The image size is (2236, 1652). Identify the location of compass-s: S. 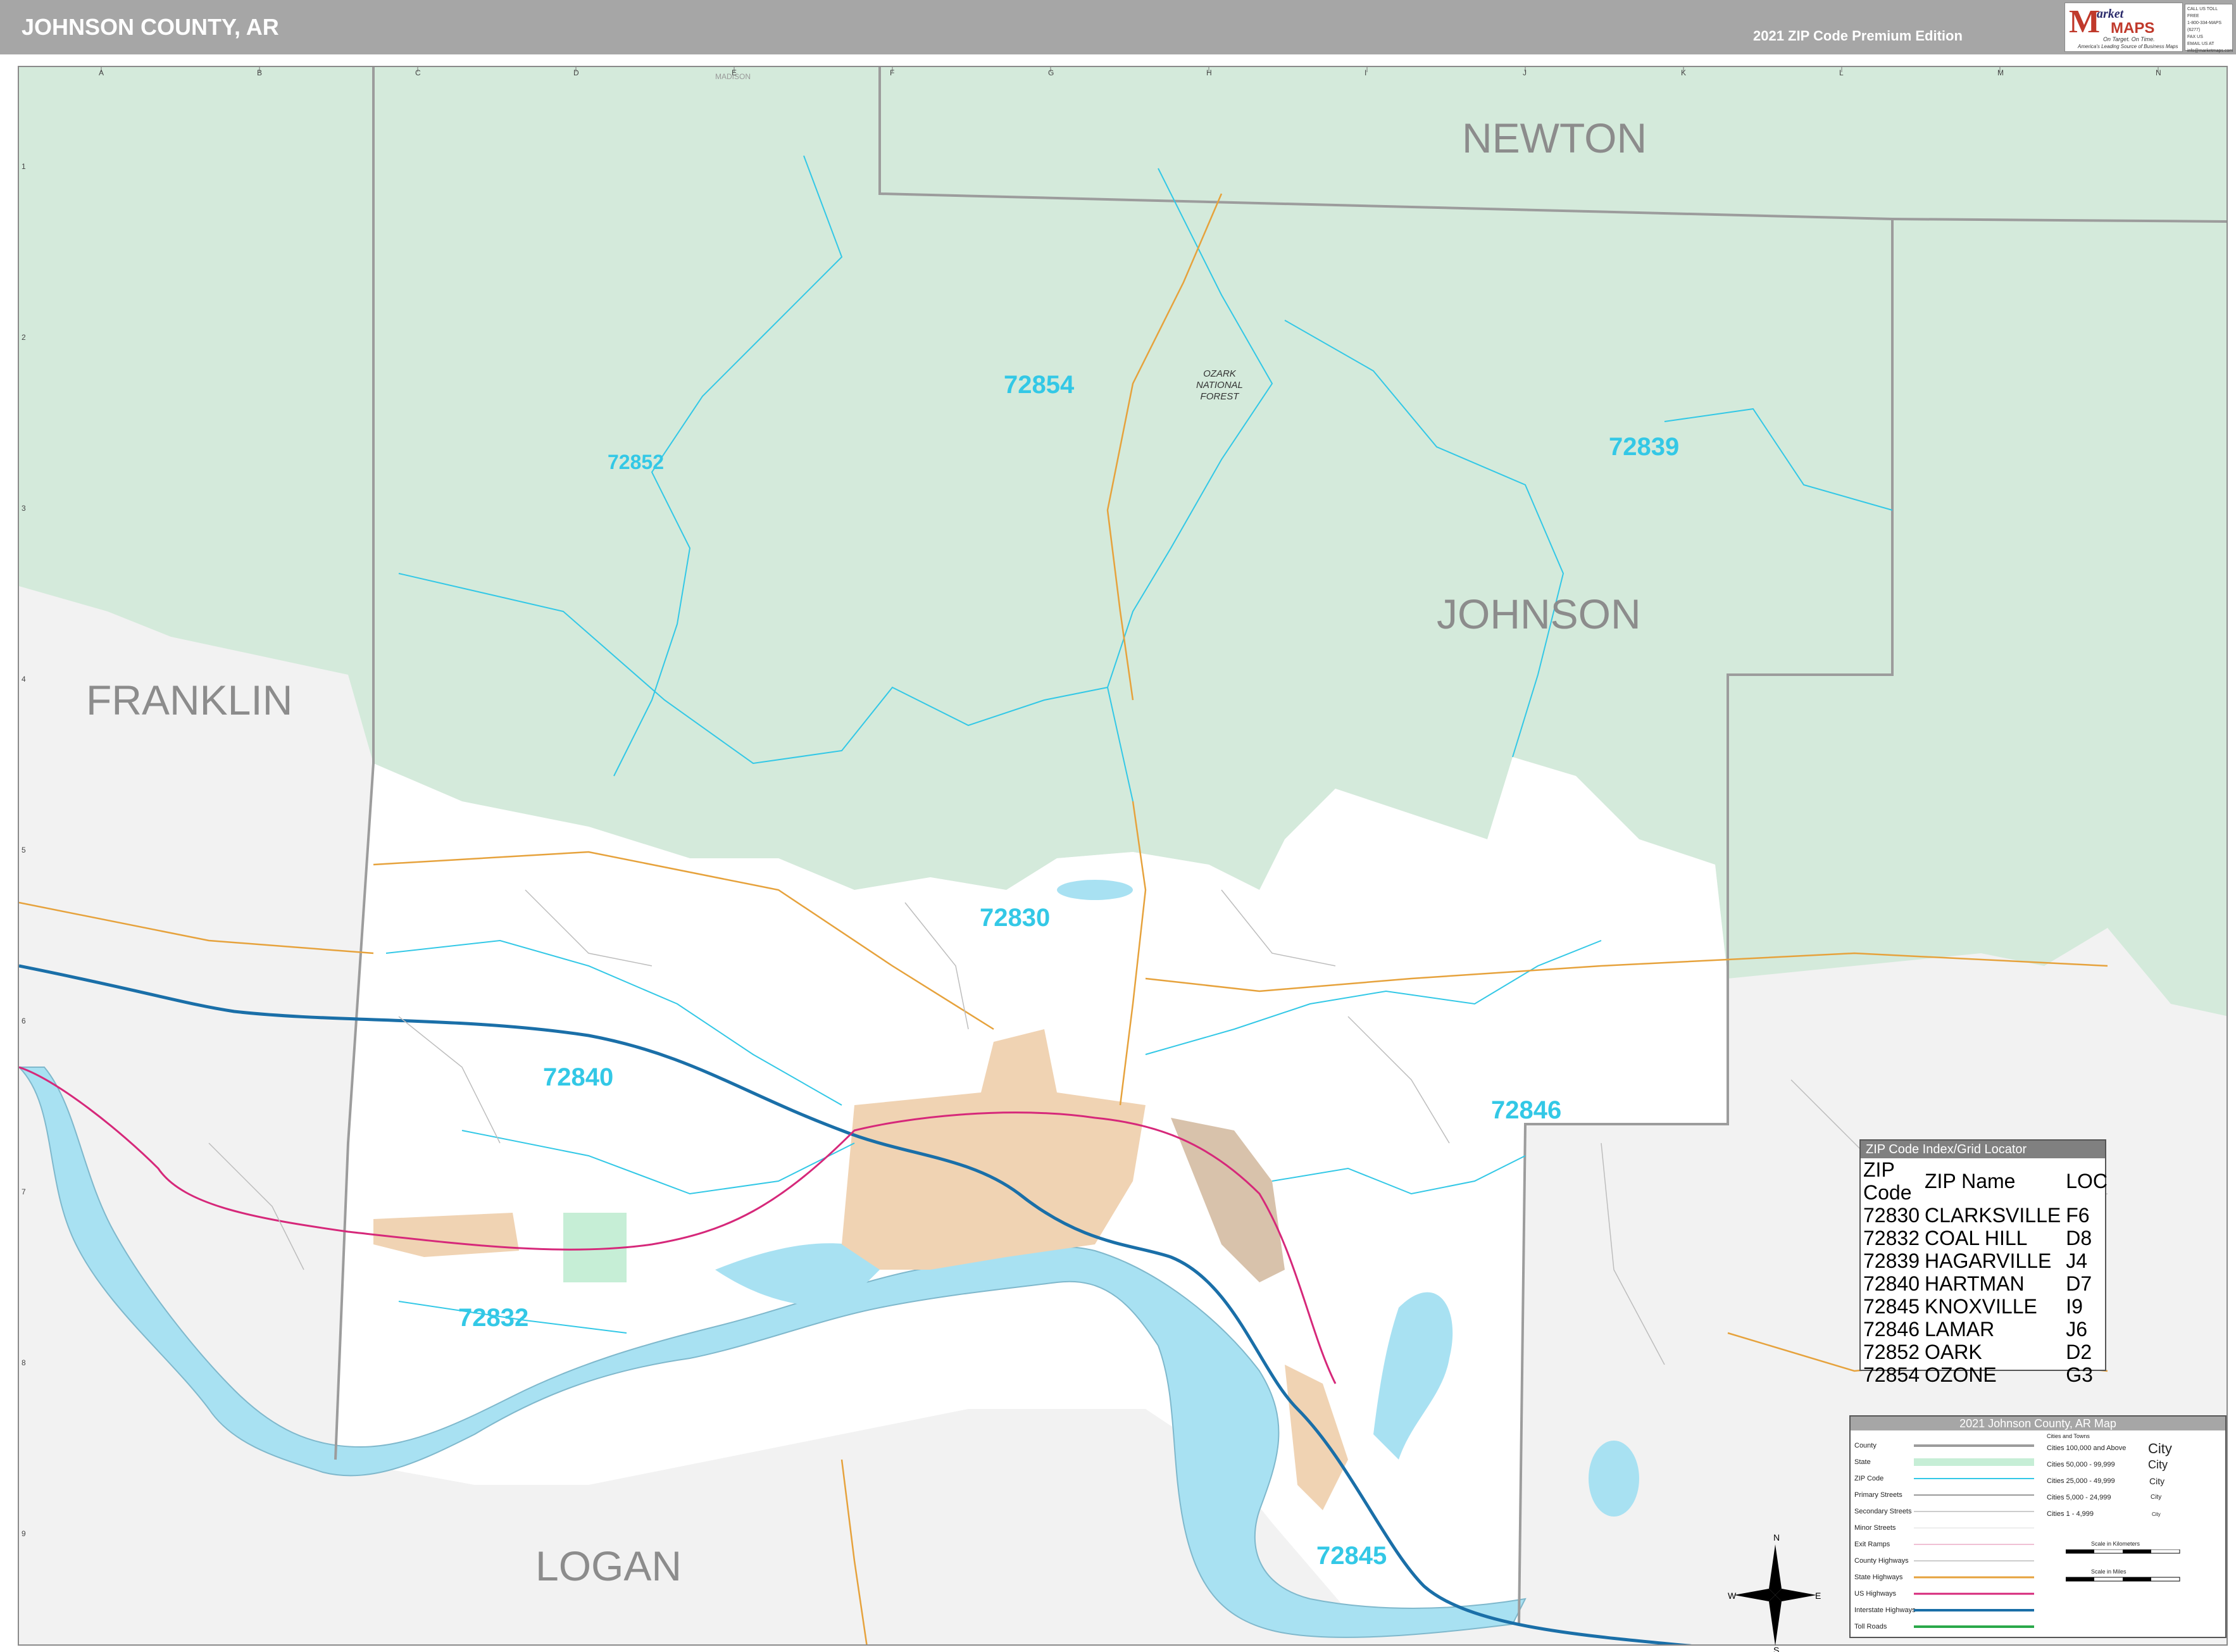
(1776, 1648).